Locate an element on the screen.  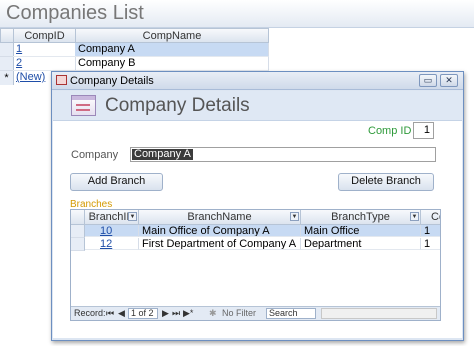
delete-branch-button: Delete Branch is located at coordinates (386, 182).